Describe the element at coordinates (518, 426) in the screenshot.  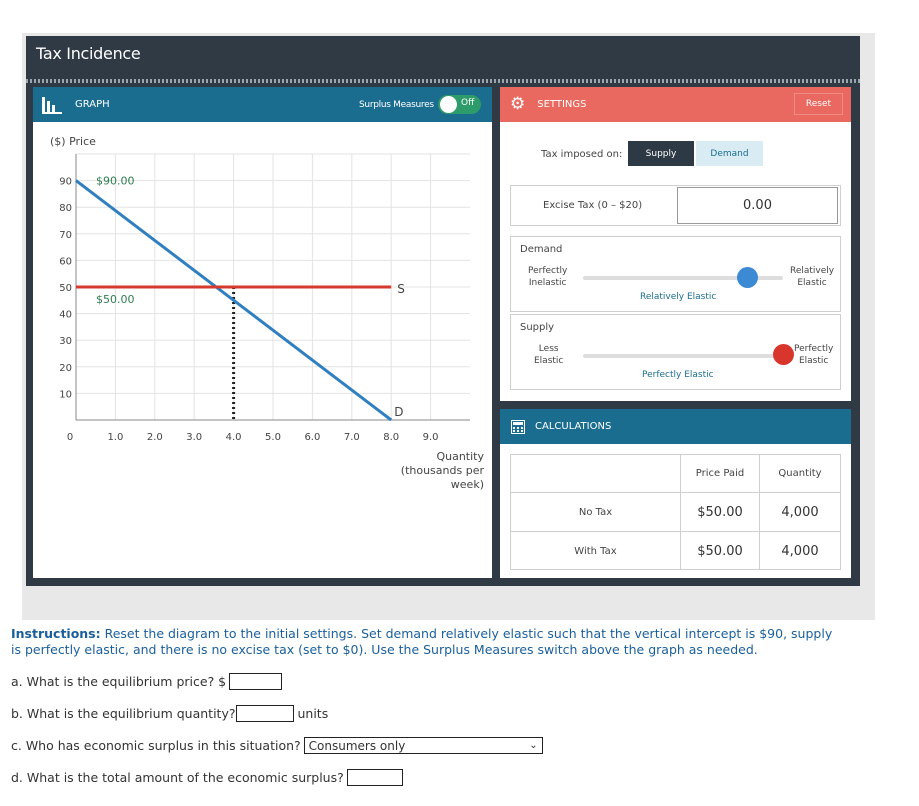
I see `calculator-icon` at that location.